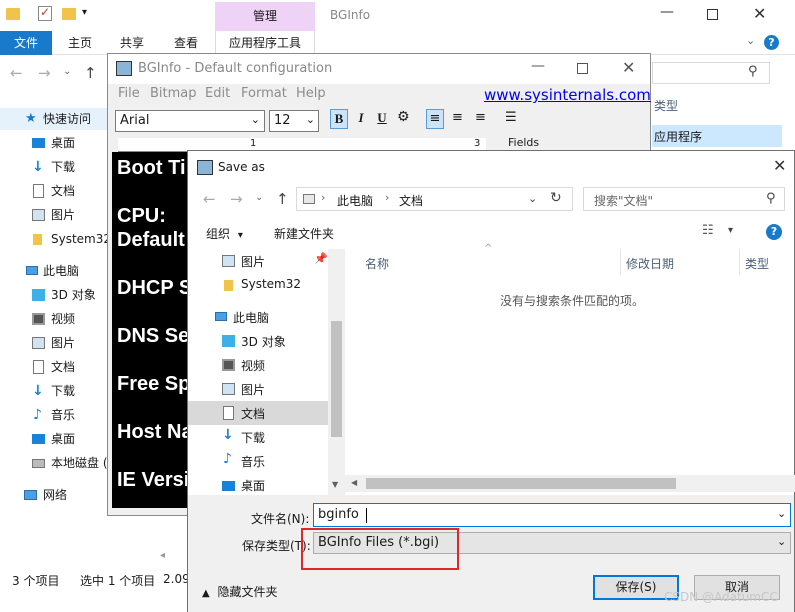 The height and width of the screenshot is (612, 795). What do you see at coordinates (55, 439) in the screenshot?
I see `nav-pc-desktop: 桌面` at bounding box center [55, 439].